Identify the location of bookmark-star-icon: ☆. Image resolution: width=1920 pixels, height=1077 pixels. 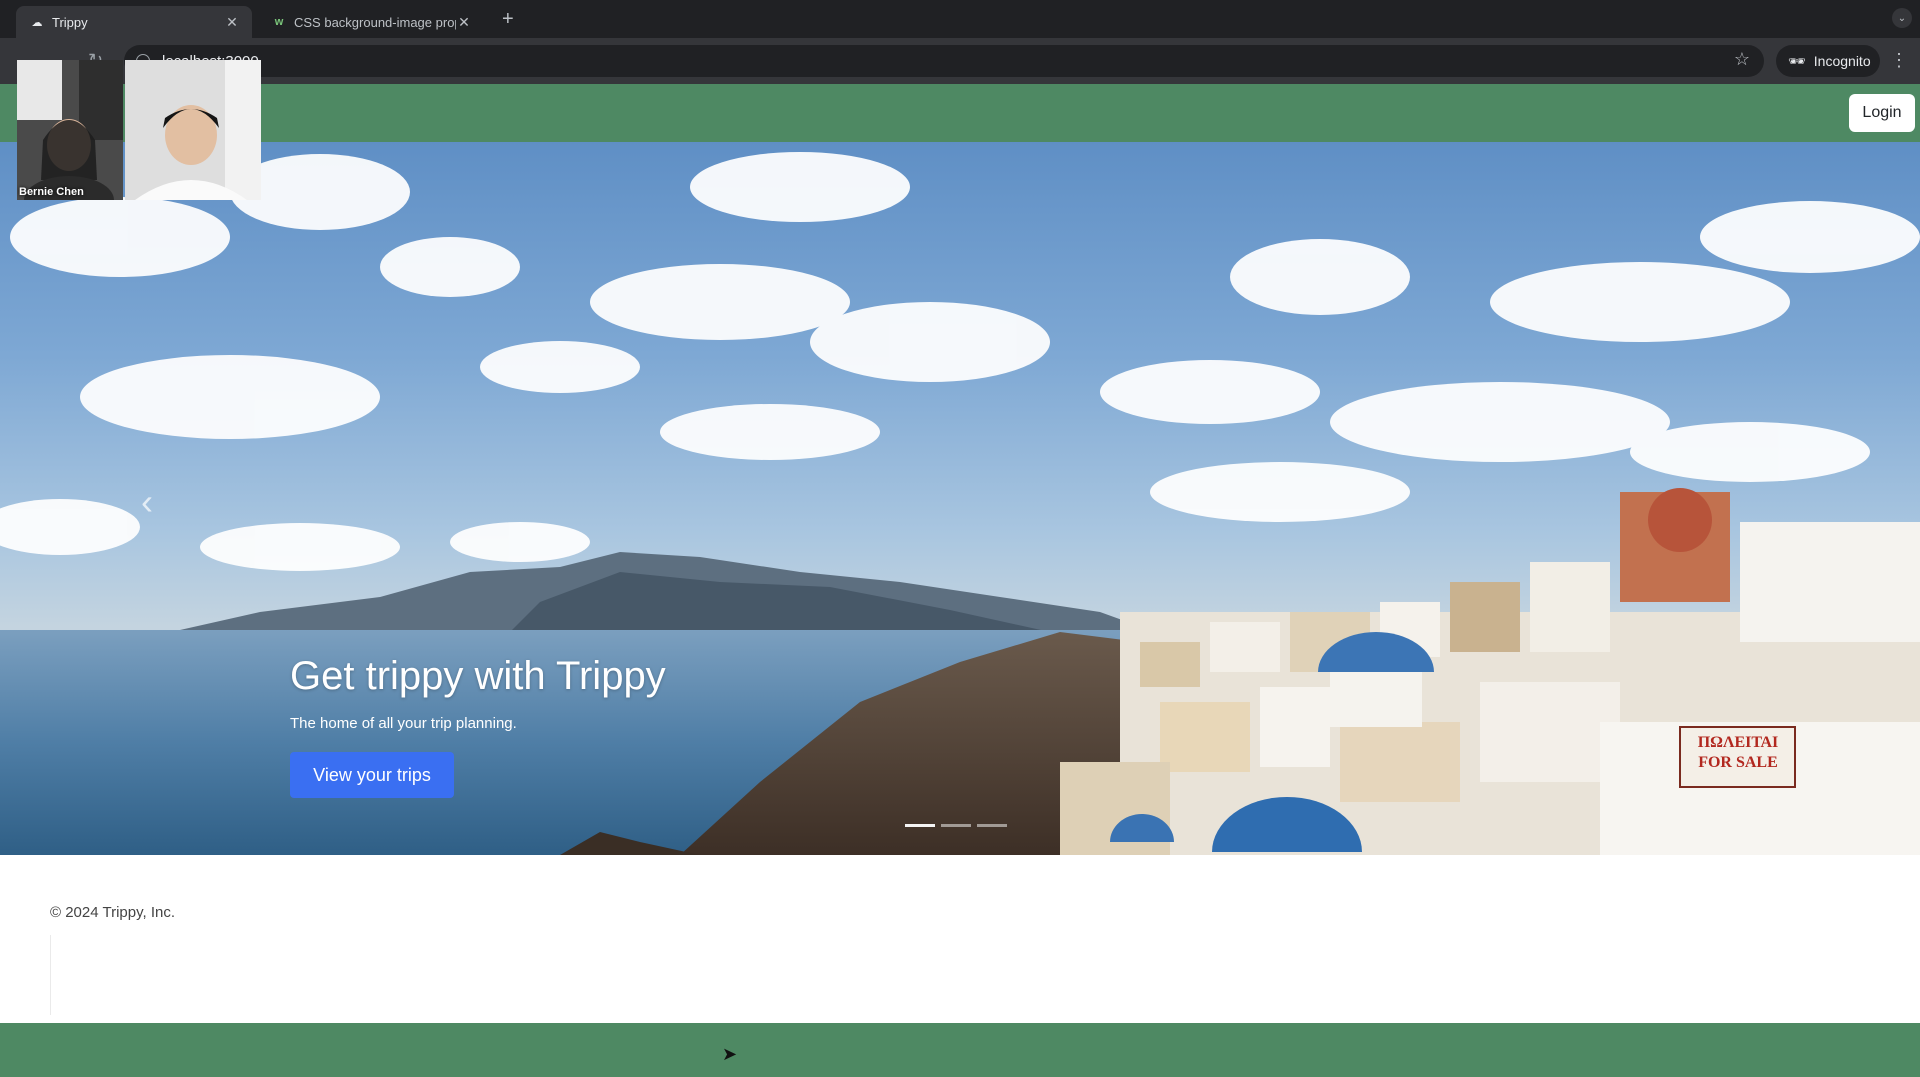
(1742, 59).